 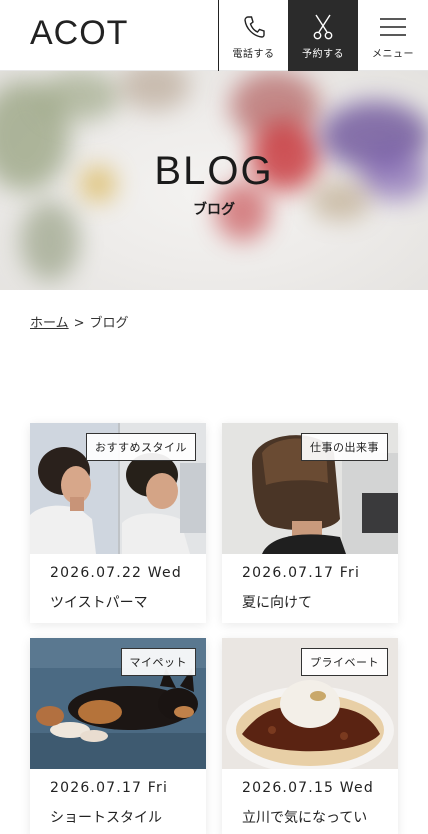 I want to click on breadcrumb: ホーム > ブログ, so click(x=79, y=321).